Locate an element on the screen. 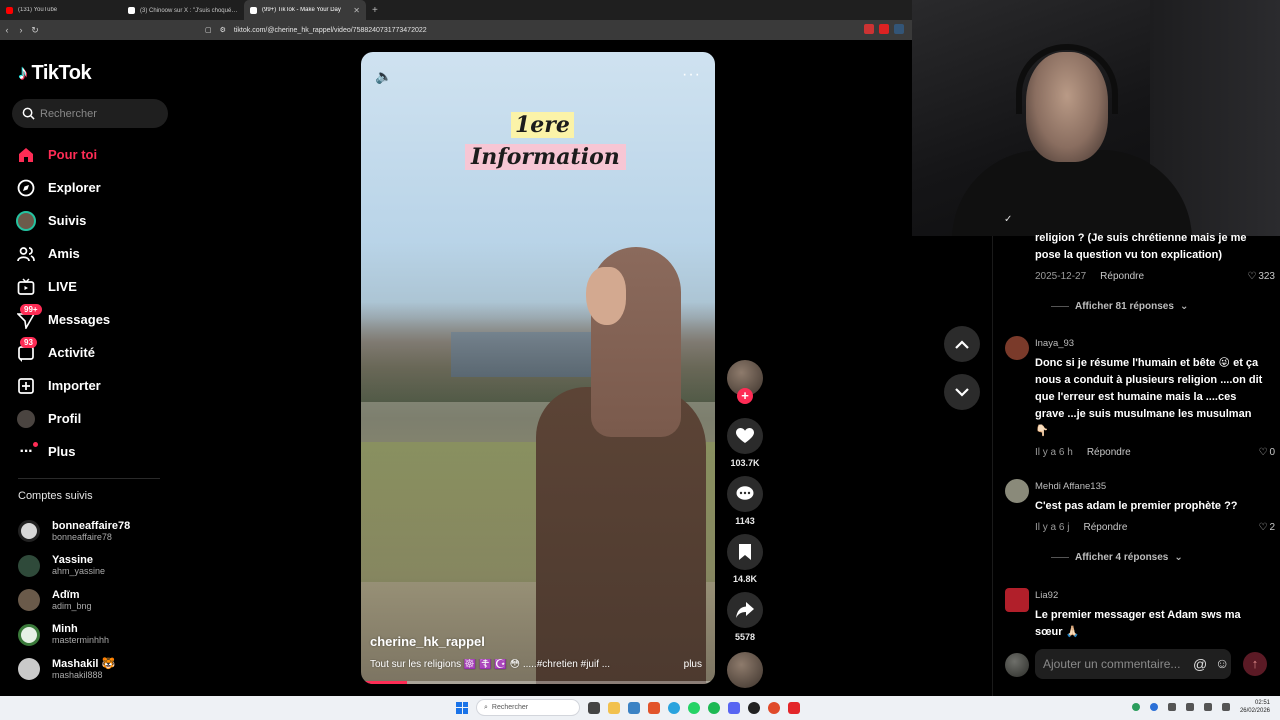  like-action: 103.7K is located at coordinates (745, 443).